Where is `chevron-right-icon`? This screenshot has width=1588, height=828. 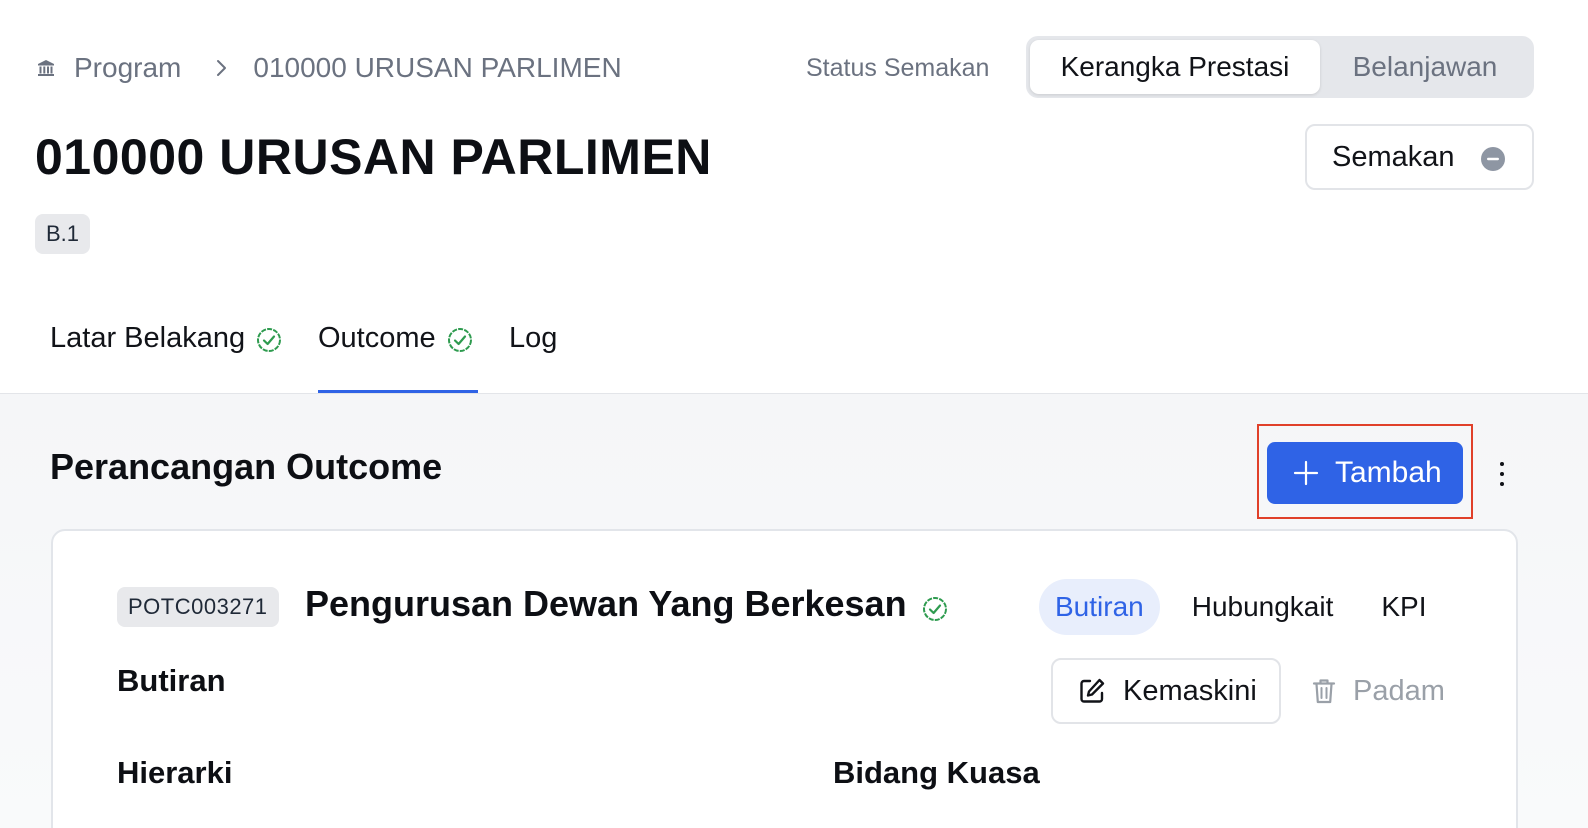
chevron-right-icon is located at coordinates (221, 68).